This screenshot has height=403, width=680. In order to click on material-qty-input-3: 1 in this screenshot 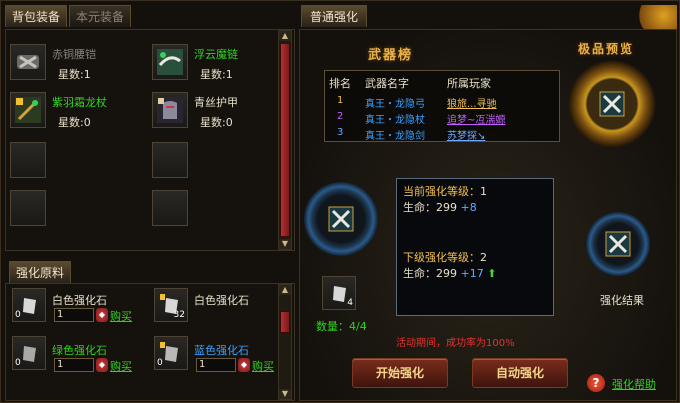, I will do `click(74, 365)`.